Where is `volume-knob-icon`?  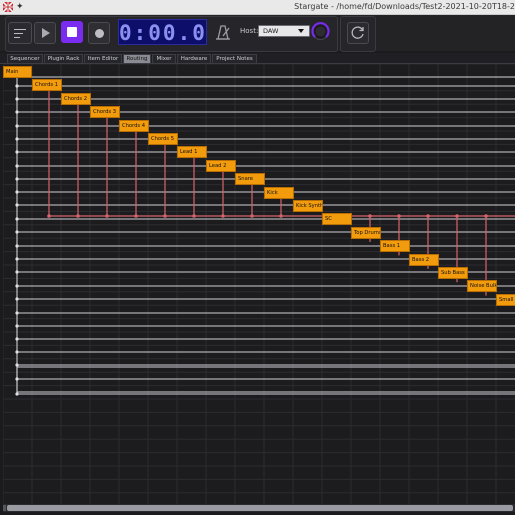 volume-knob-icon is located at coordinates (320, 31).